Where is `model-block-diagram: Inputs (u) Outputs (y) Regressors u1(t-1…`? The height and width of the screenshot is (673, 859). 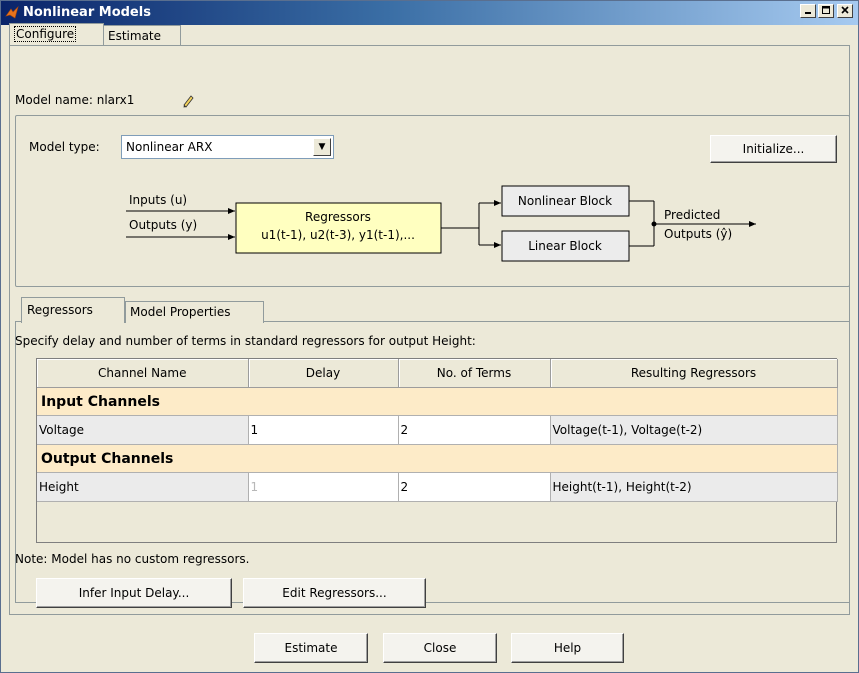 model-block-diagram: Inputs (u) Outputs (y) Regressors u1(t-1… is located at coordinates (441, 223).